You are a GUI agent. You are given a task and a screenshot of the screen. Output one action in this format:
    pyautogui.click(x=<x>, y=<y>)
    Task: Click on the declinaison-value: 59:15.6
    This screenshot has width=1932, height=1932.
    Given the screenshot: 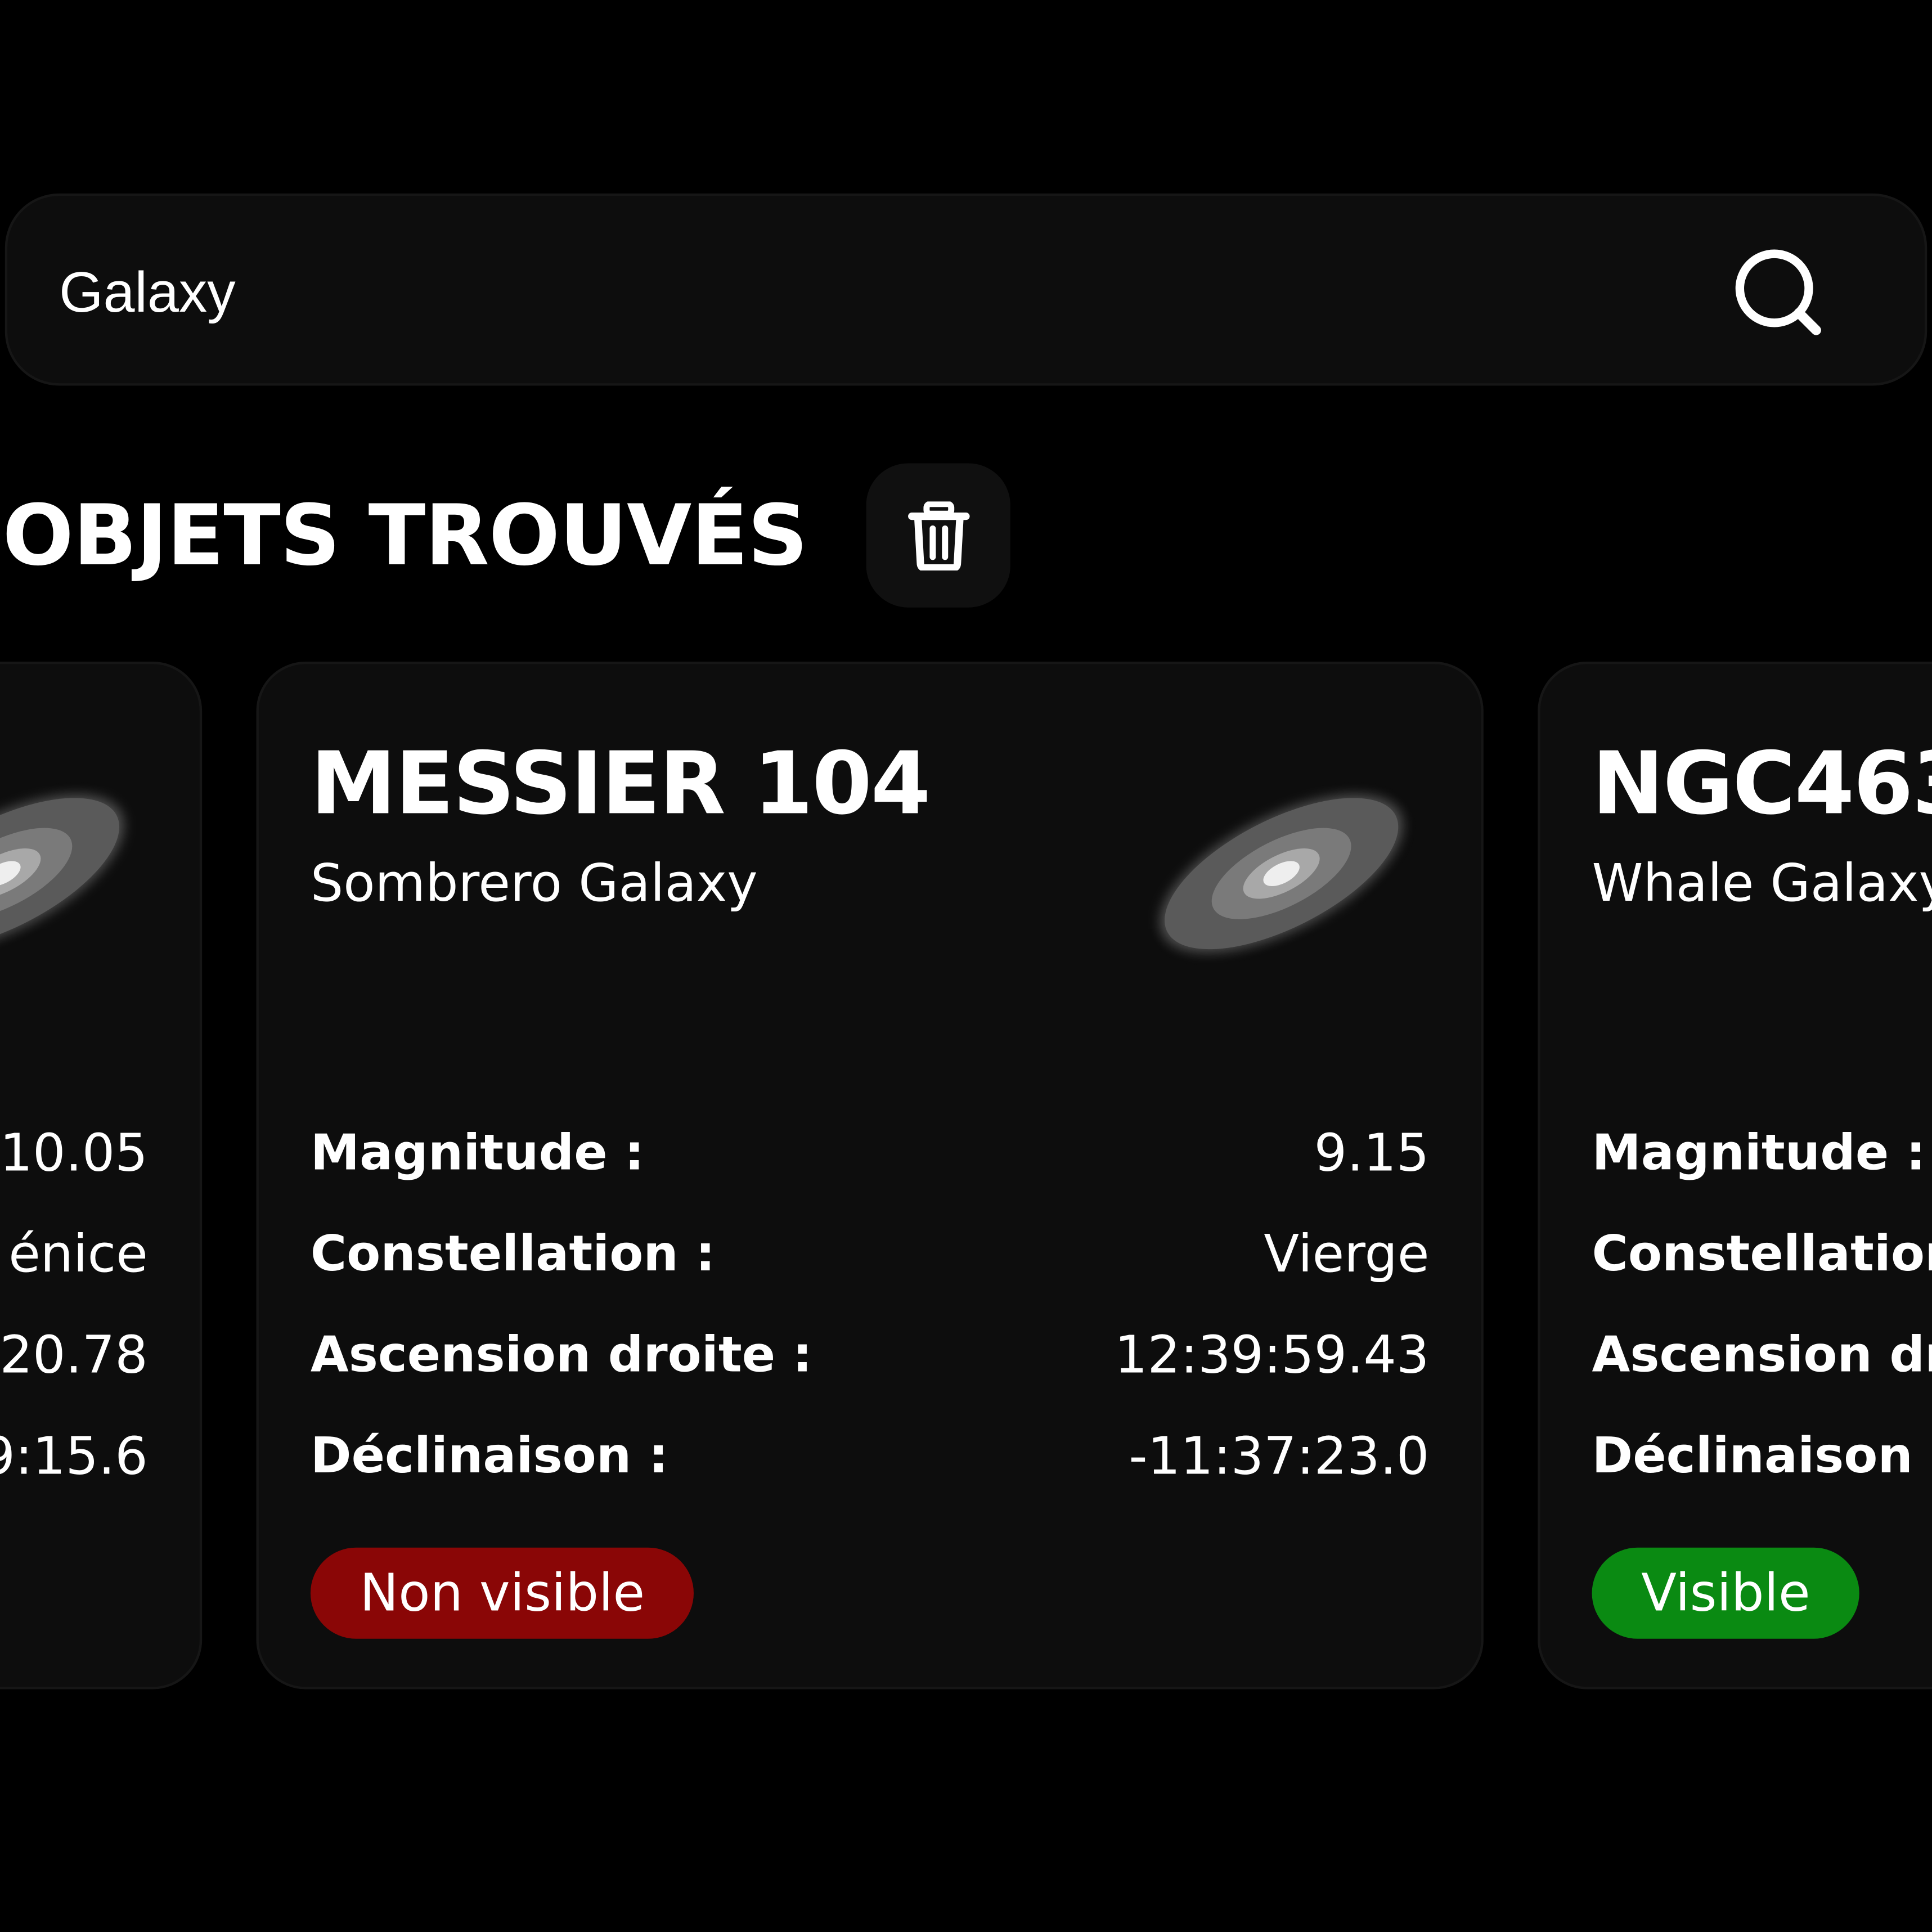 What is the action you would take?
    pyautogui.click(x=74, y=1455)
    